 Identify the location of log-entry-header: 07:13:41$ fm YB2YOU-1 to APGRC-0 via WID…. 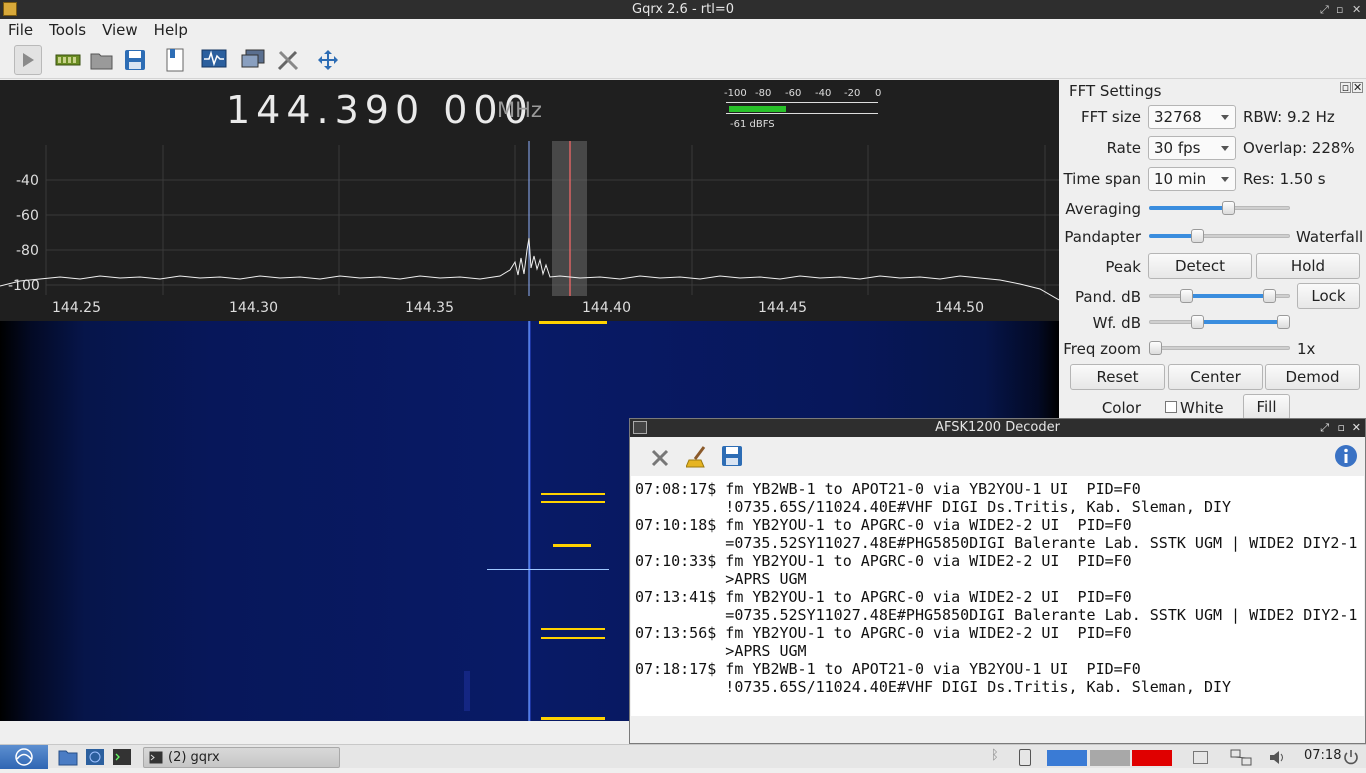
(883, 597).